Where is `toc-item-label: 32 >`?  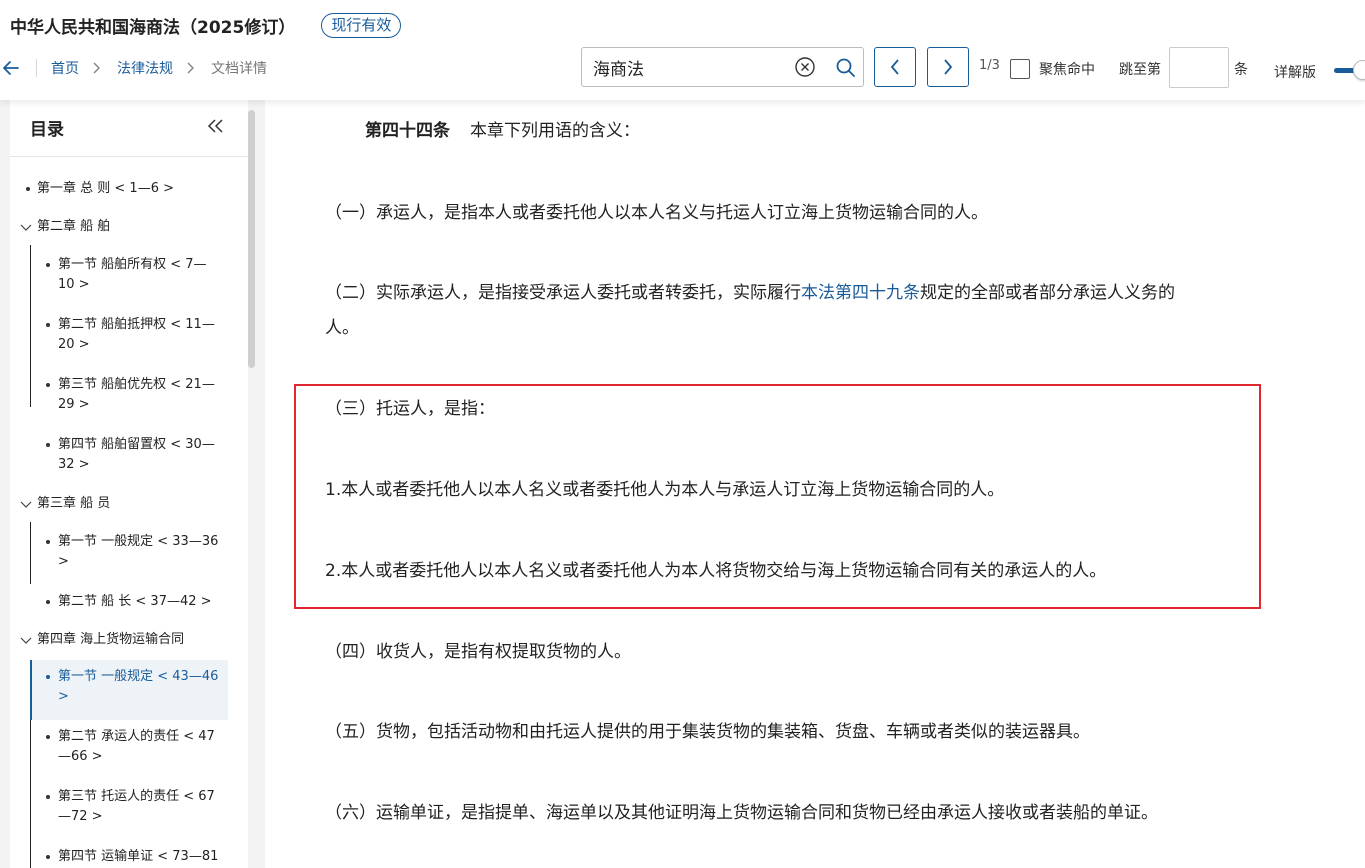
toc-item-label: 32 > is located at coordinates (74, 464).